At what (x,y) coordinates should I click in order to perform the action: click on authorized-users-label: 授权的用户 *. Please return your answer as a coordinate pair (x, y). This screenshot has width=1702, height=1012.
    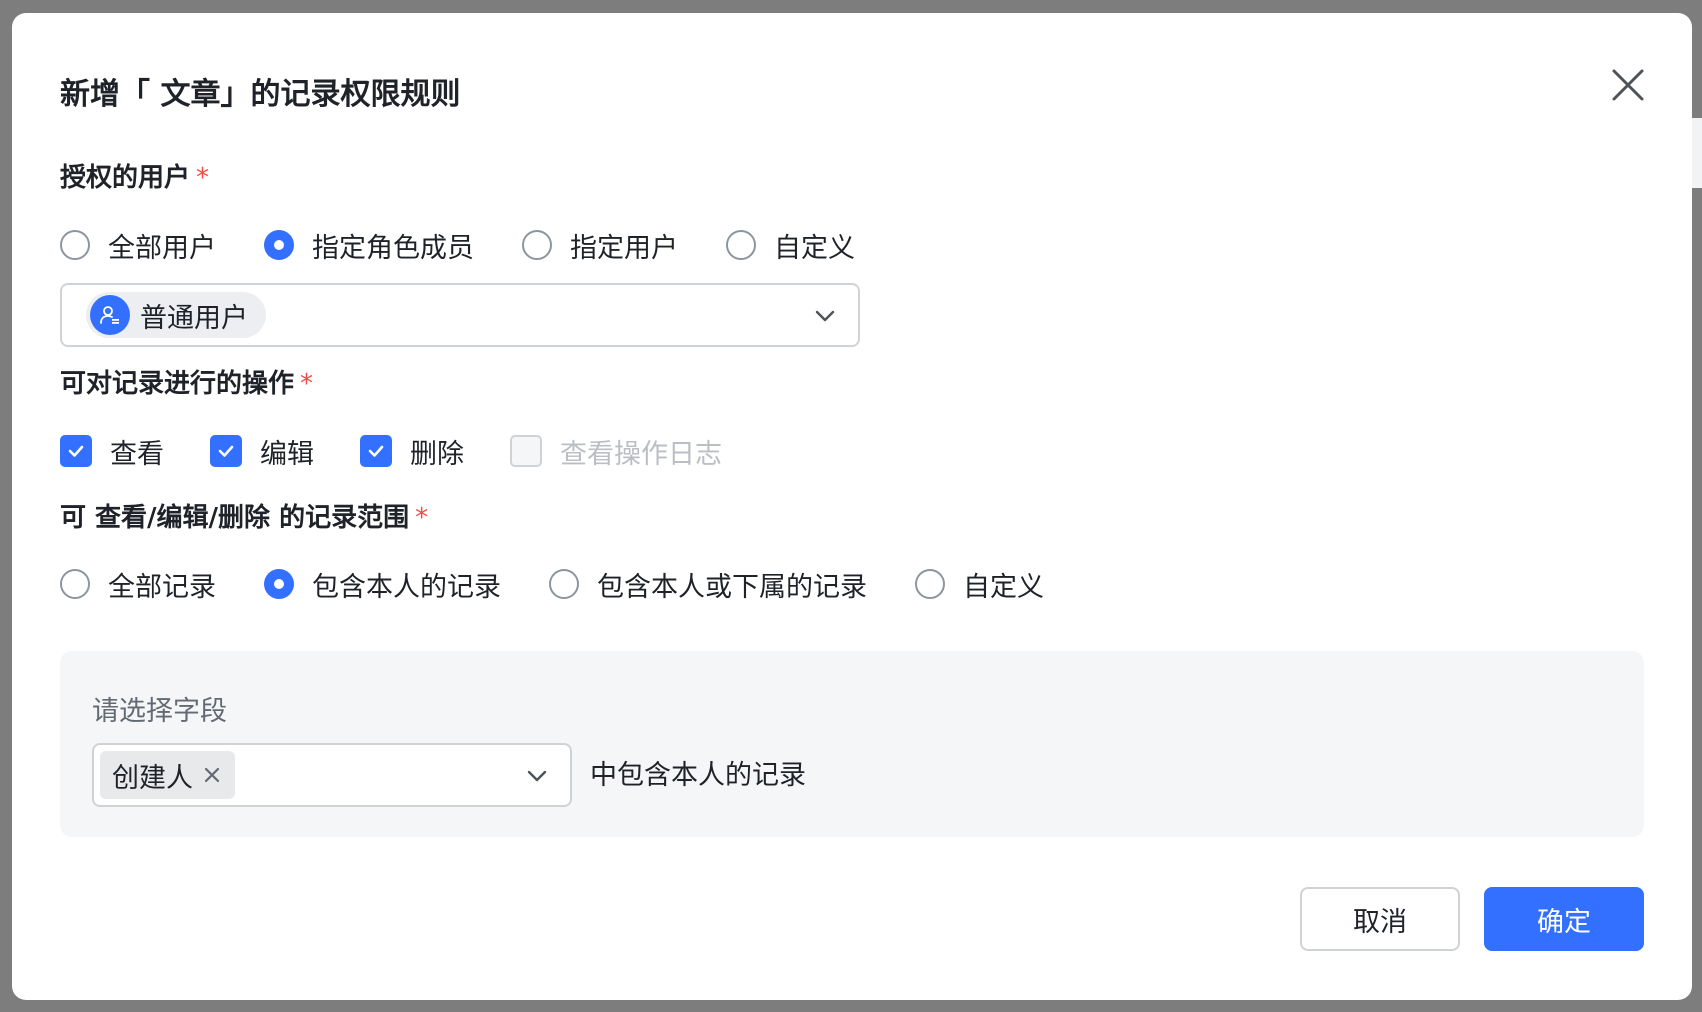
    Looking at the image, I should click on (134, 175).